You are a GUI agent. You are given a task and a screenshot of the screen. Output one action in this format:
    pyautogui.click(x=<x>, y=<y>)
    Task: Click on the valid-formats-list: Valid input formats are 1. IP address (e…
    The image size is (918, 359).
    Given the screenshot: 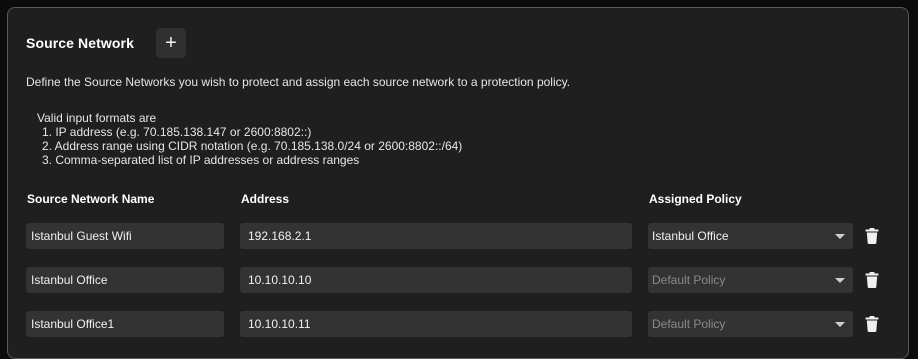 What is the action you would take?
    pyautogui.click(x=249, y=139)
    